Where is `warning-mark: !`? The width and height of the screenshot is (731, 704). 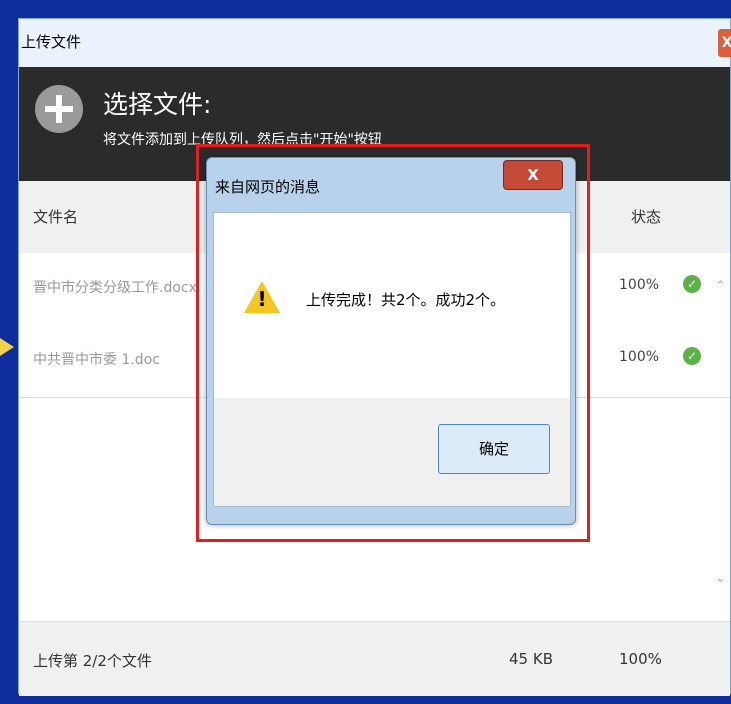 warning-mark: ! is located at coordinates (262, 299).